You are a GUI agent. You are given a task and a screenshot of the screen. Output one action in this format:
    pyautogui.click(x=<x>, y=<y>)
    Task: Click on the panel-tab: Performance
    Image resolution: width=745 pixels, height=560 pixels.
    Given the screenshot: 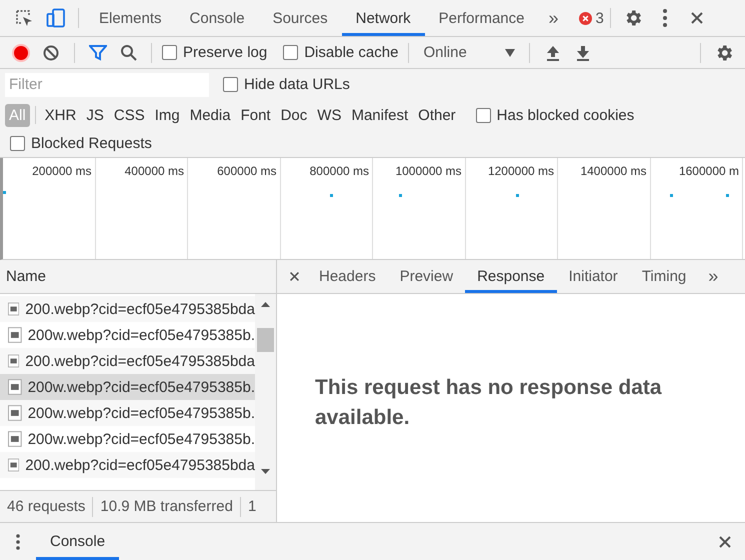 What is the action you would take?
    pyautogui.click(x=481, y=18)
    